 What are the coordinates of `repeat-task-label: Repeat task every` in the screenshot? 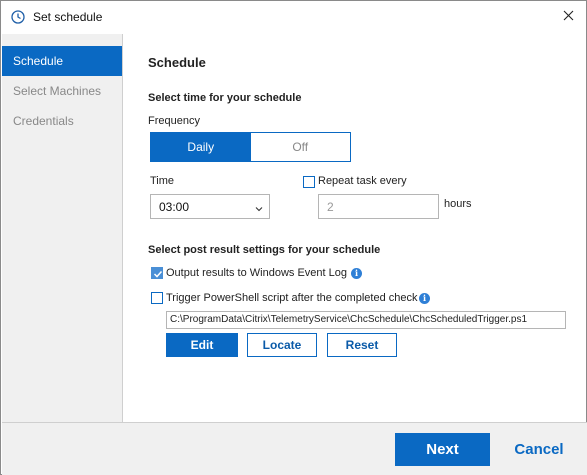 It's located at (362, 181).